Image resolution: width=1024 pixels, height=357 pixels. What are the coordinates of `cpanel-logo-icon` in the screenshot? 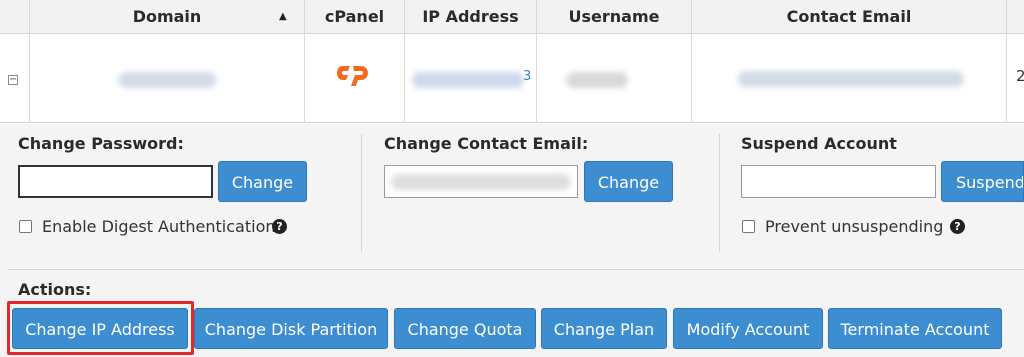 It's located at (356, 75).